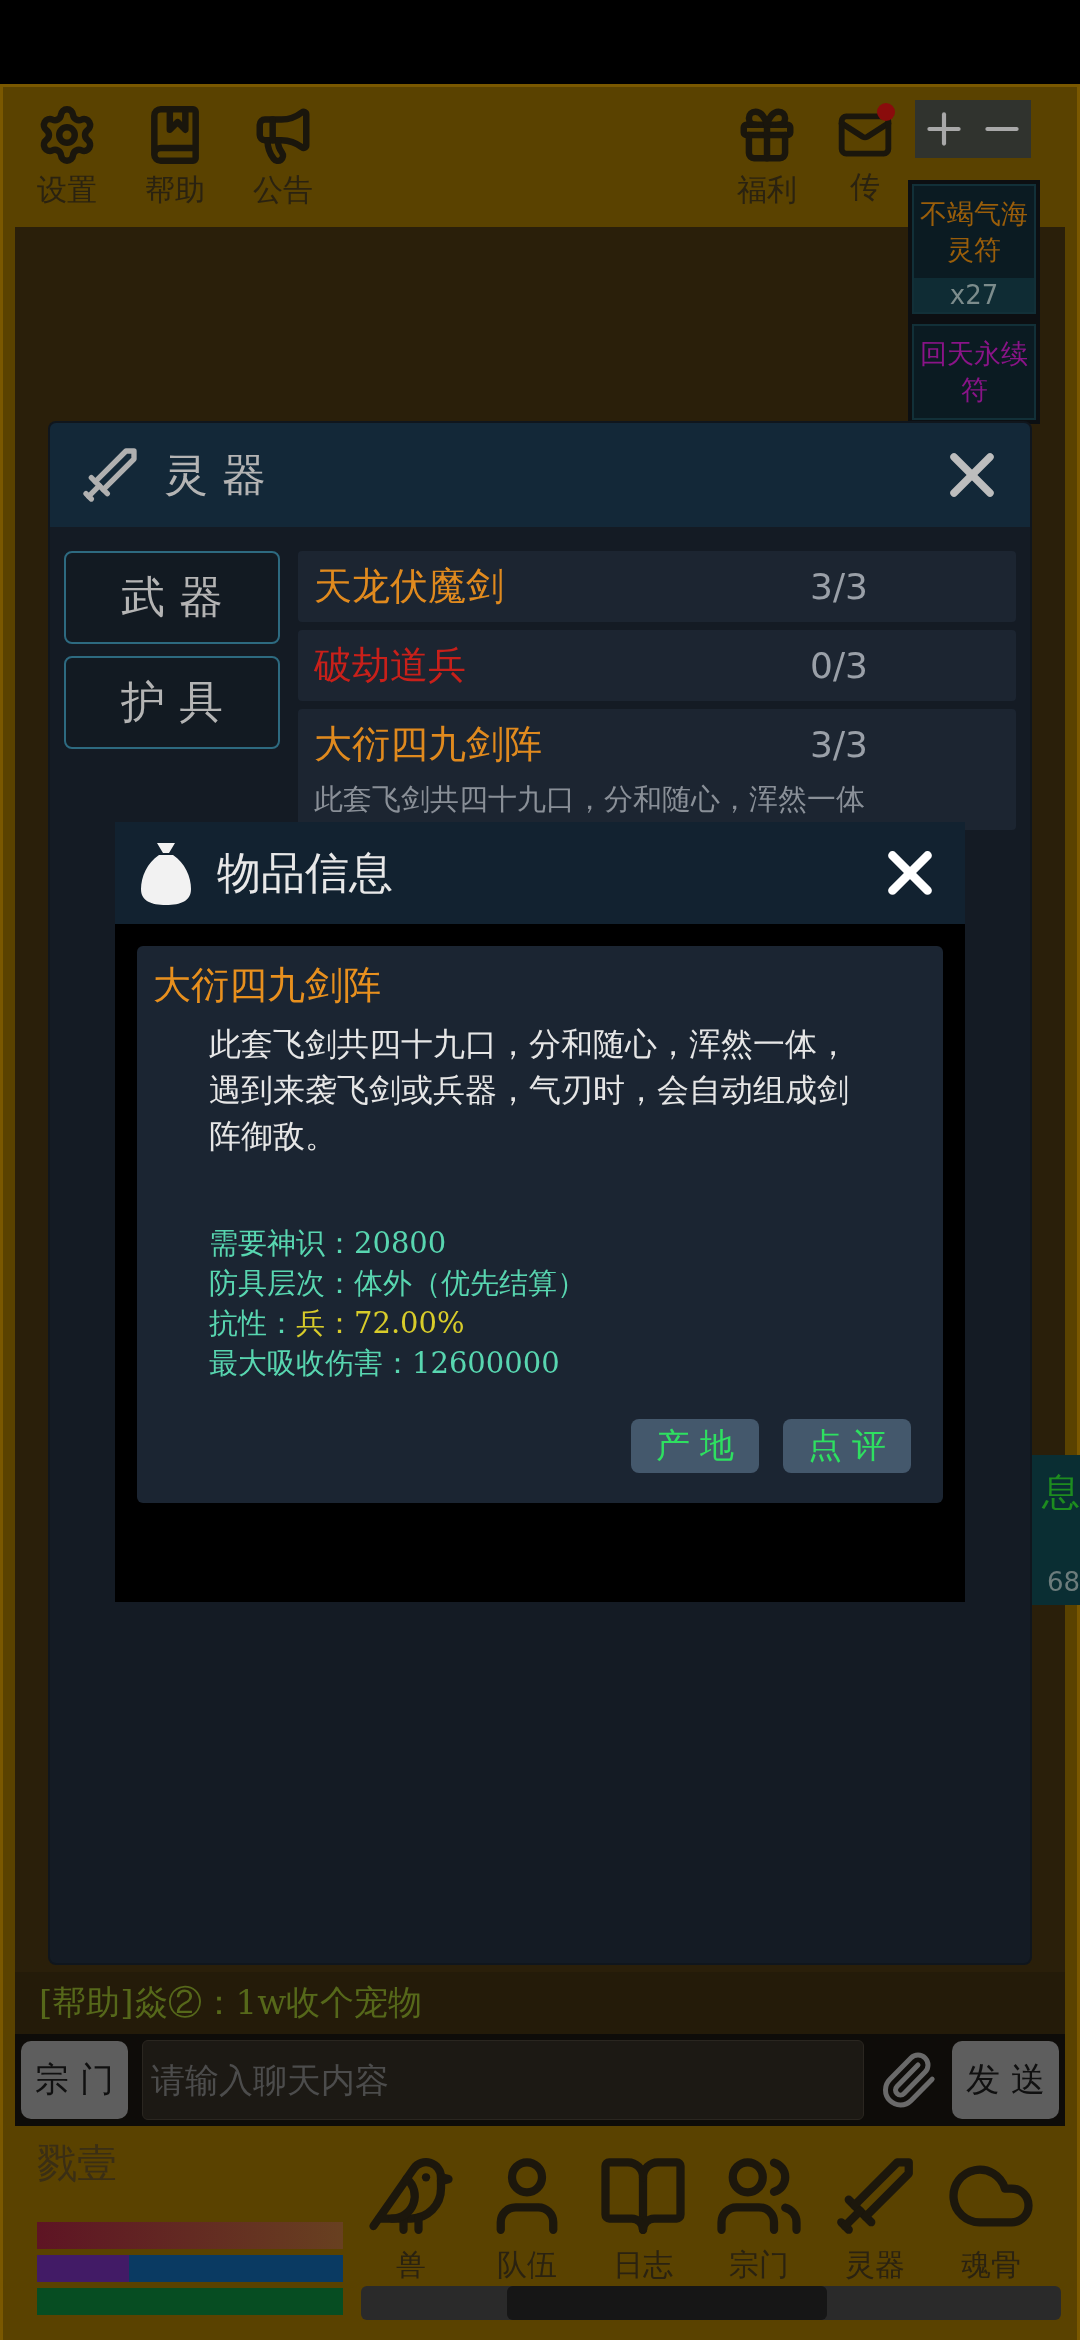  What do you see at coordinates (215, 474) in the screenshot?
I see `panel-title: 灵 器` at bounding box center [215, 474].